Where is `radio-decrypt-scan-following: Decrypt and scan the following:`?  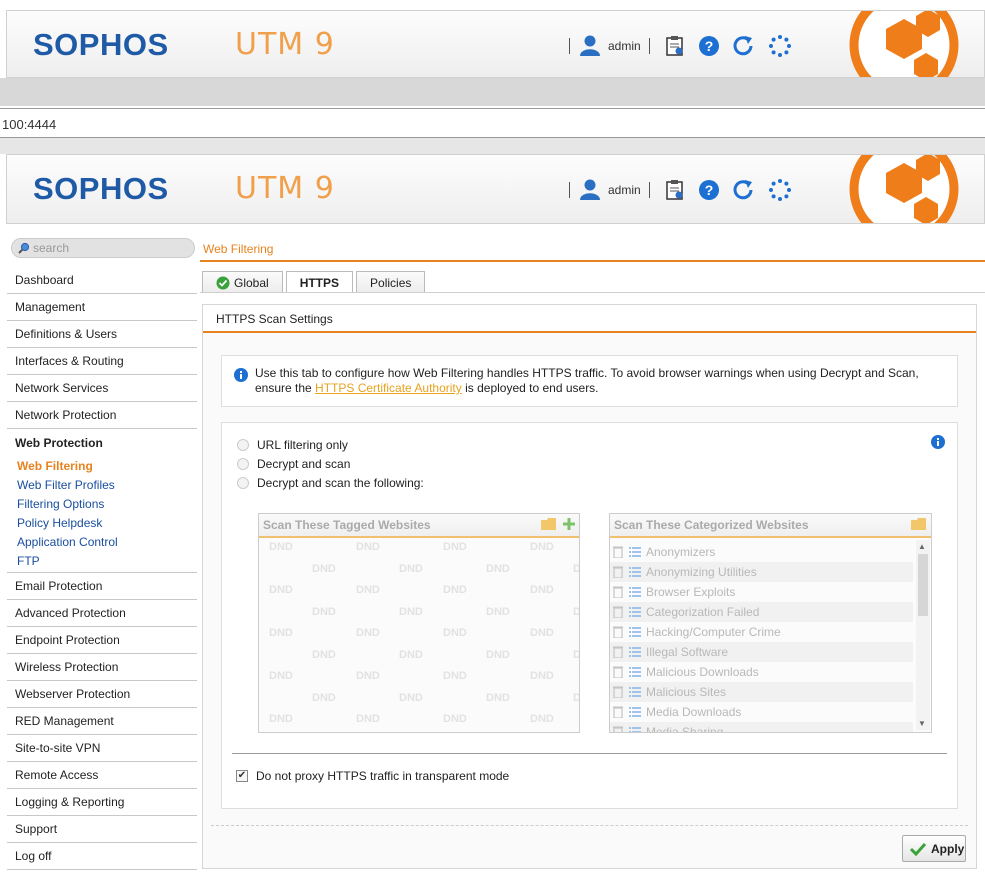 radio-decrypt-scan-following: Decrypt and scan the following: is located at coordinates (330, 483).